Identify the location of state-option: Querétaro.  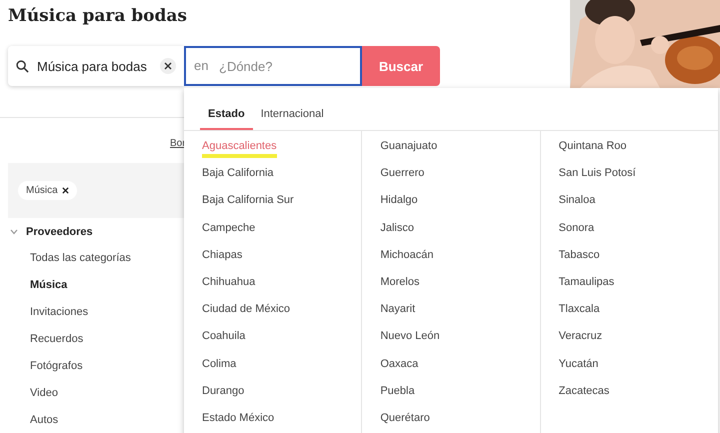
(405, 417).